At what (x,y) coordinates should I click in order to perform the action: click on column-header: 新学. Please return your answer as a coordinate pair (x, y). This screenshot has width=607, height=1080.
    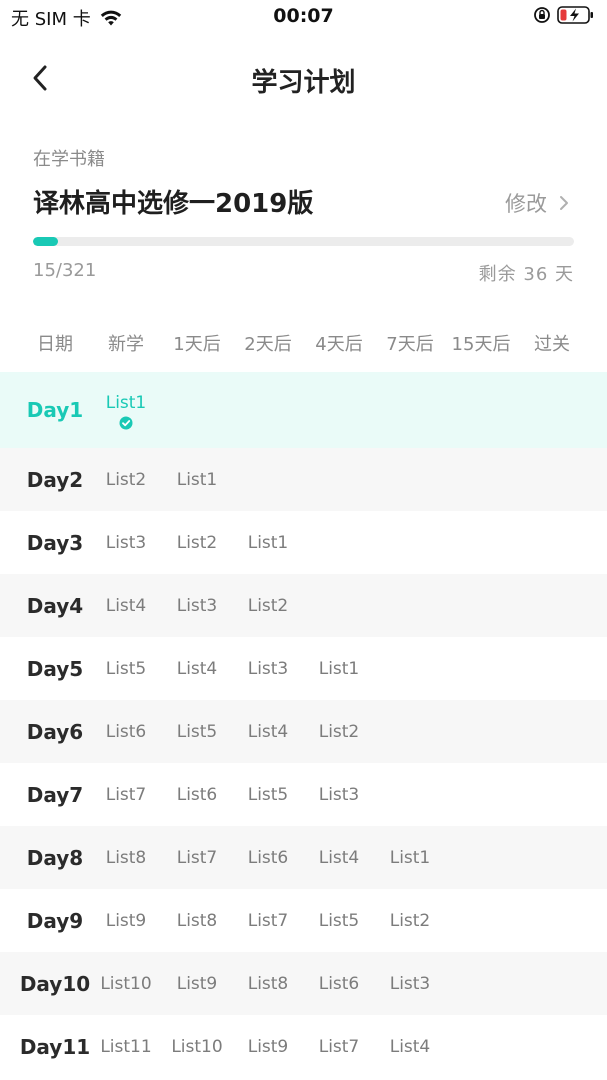
    Looking at the image, I should click on (126, 344).